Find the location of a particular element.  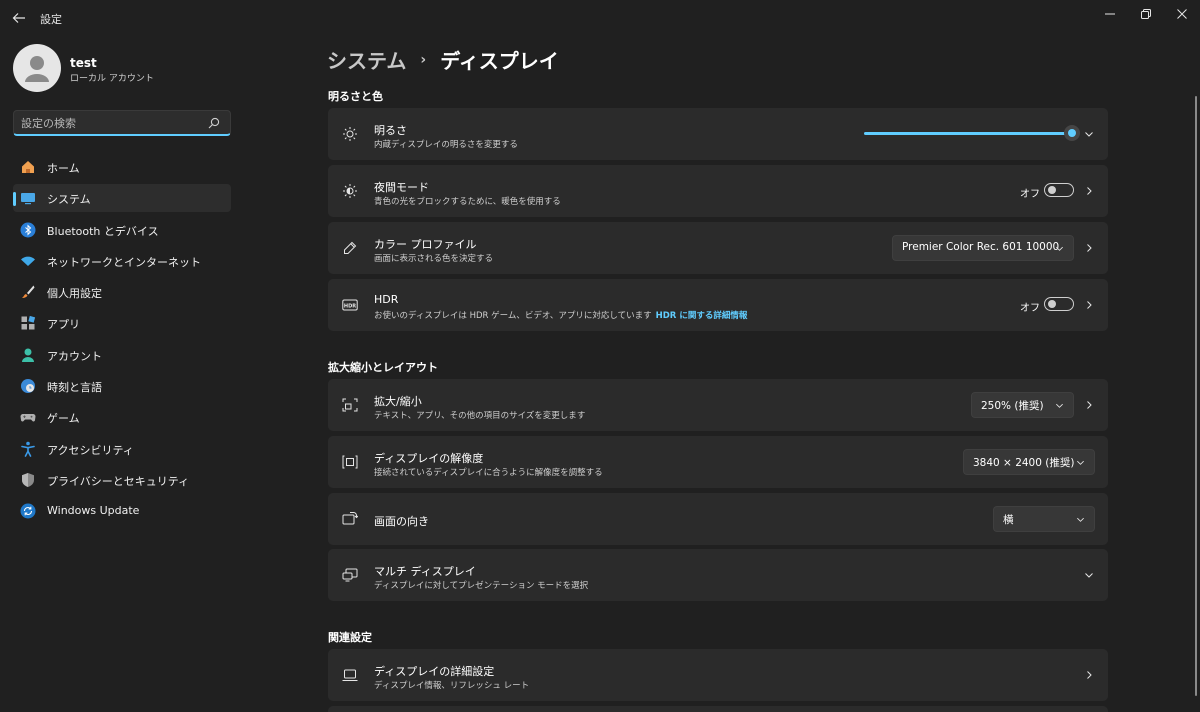

section-title-related: 関連設定 is located at coordinates (350, 637).